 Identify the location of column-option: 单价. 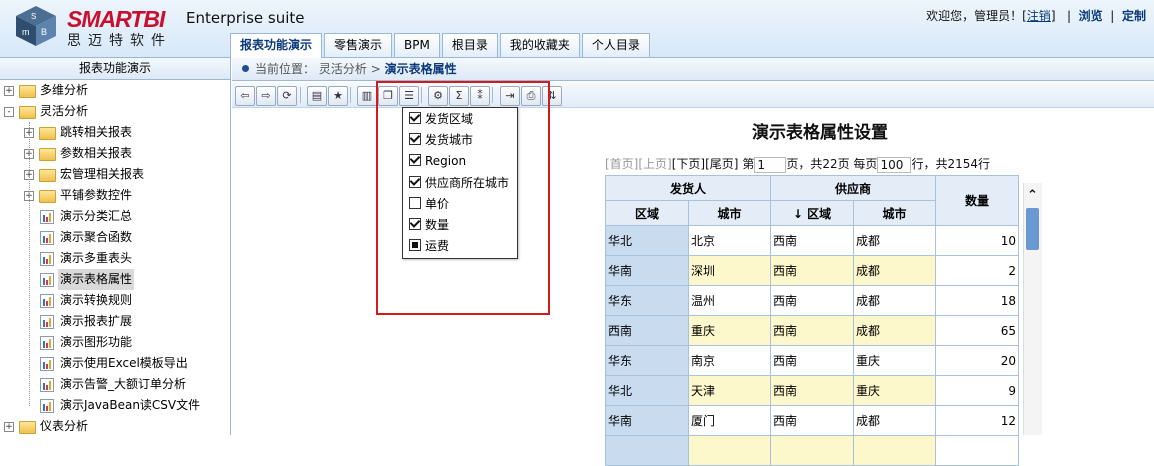
(429, 204).